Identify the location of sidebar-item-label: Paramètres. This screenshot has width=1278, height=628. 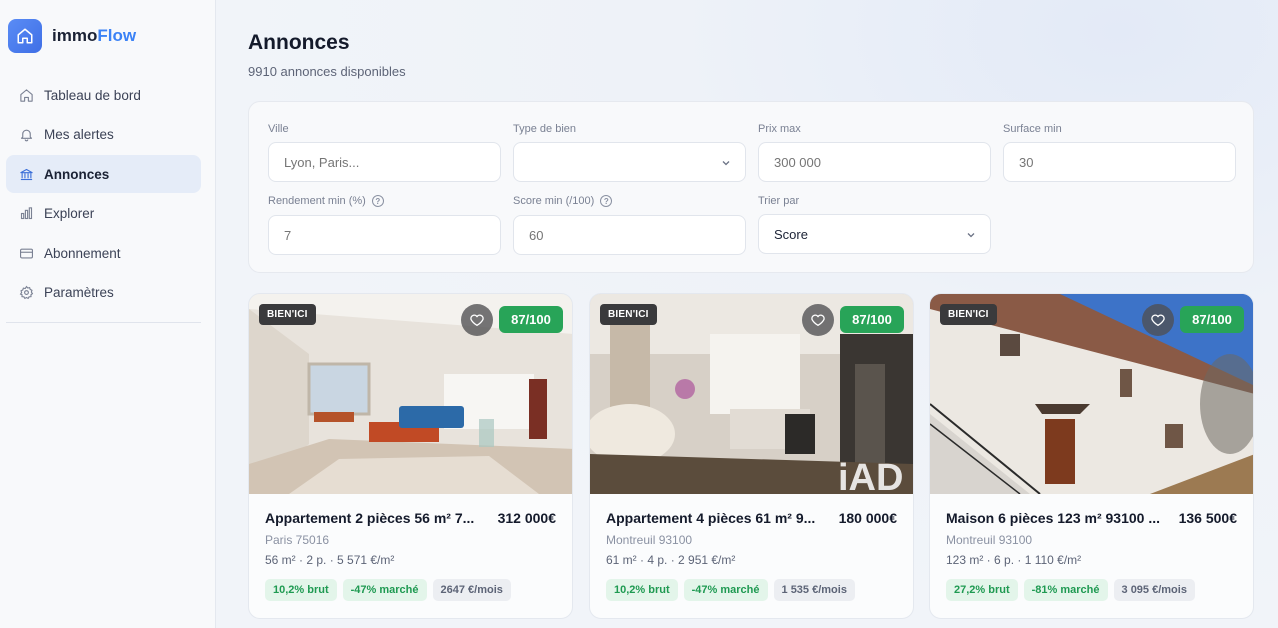
(79, 293).